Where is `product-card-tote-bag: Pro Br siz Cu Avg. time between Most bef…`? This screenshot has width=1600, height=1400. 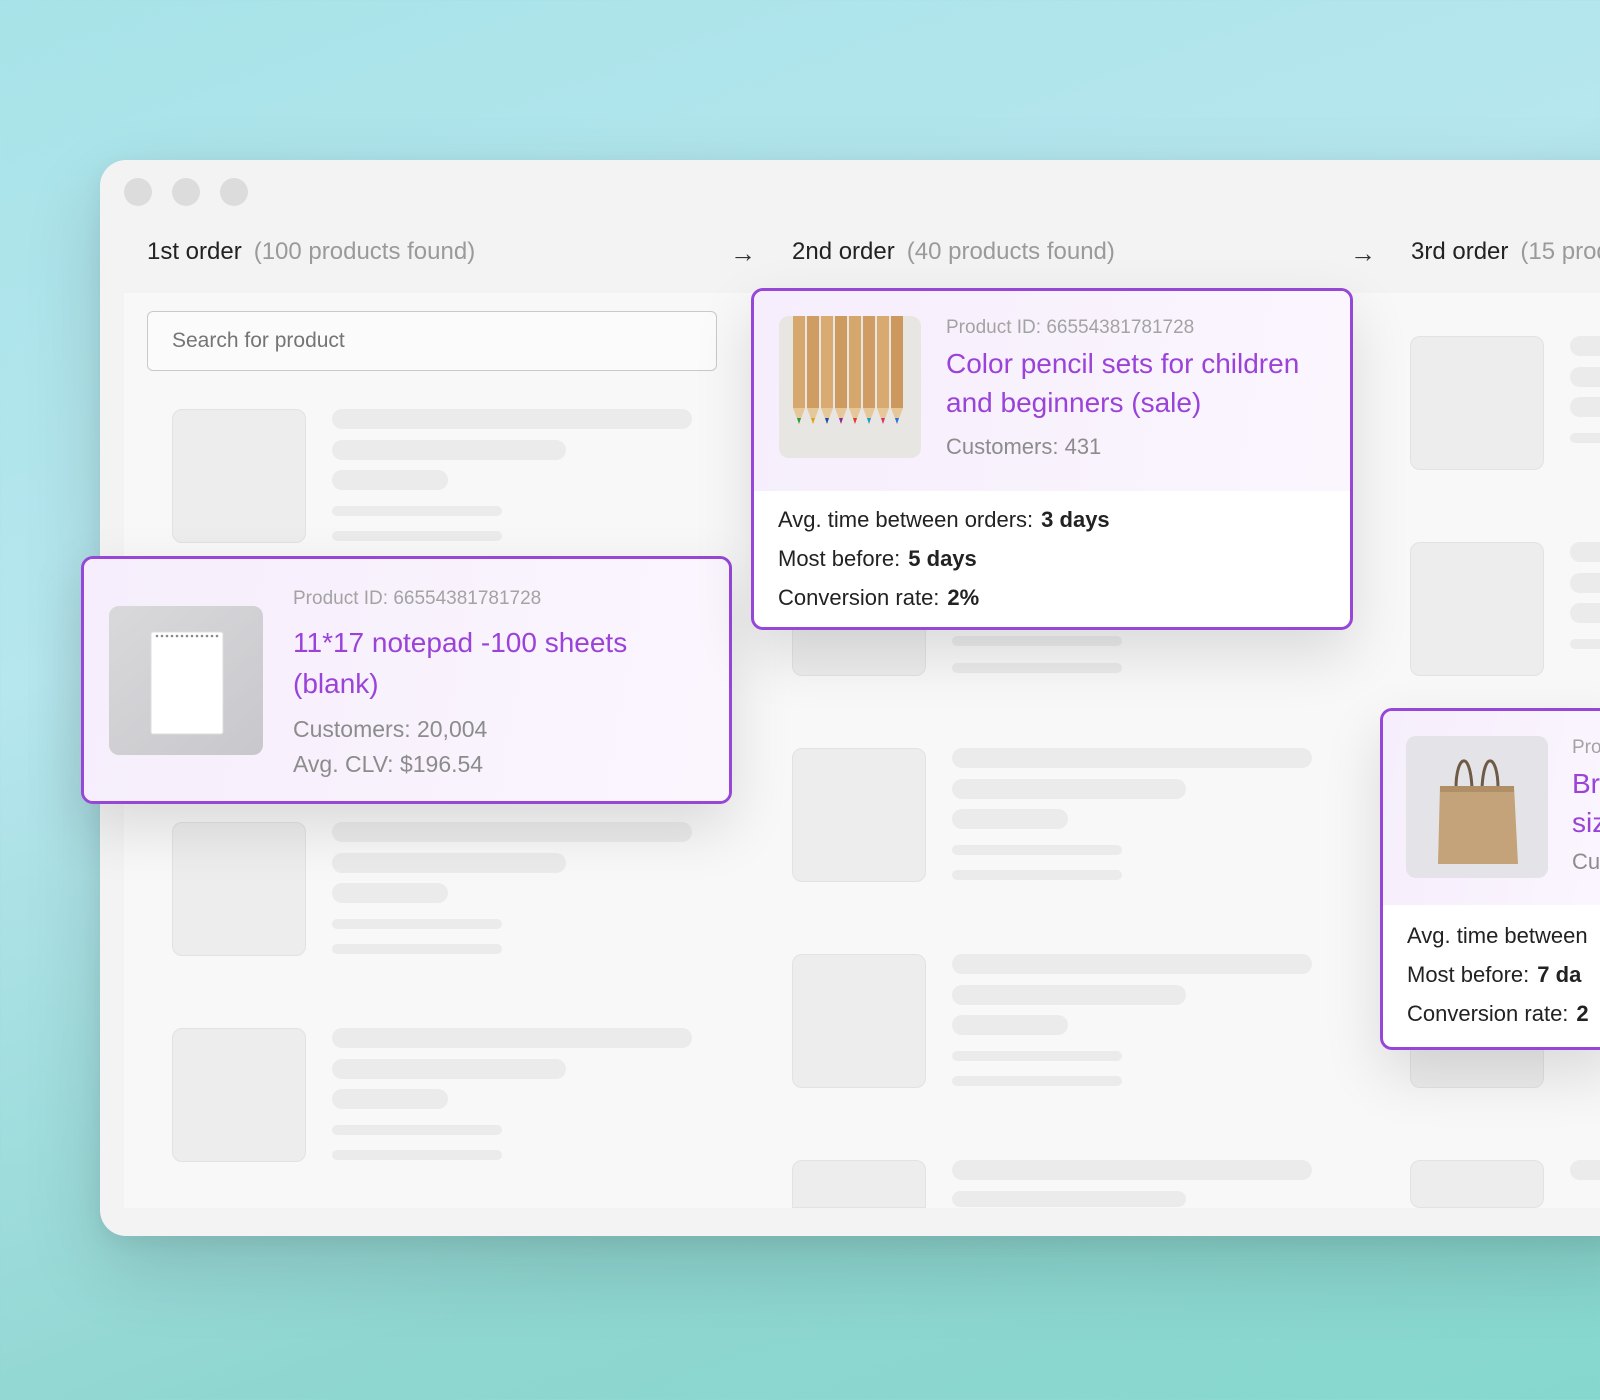 product-card-tote-bag: Pro Br siz Cu Avg. time between Most bef… is located at coordinates (1490, 879).